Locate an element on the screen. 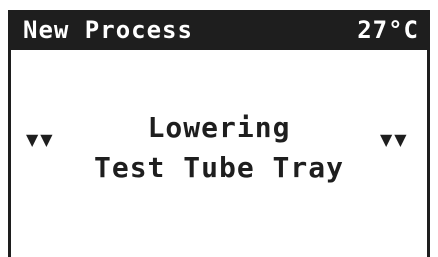  header-bar: New Process 27°C is located at coordinates (219, 30).